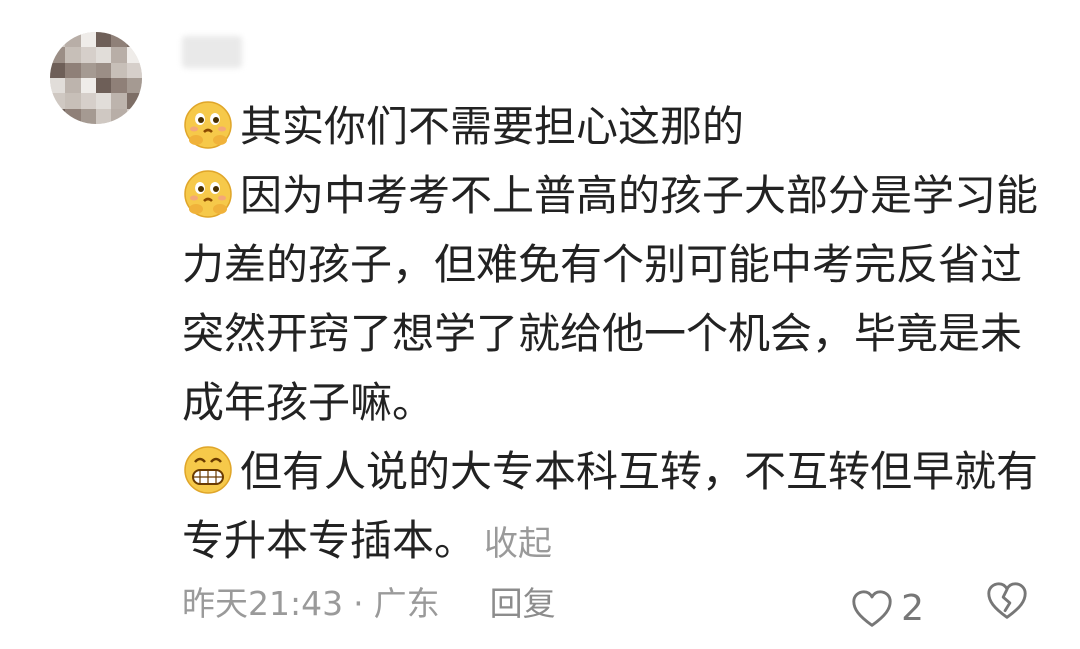 The width and height of the screenshot is (1080, 649). I want to click on timestamp: 昨天21:43, so click(263, 603).